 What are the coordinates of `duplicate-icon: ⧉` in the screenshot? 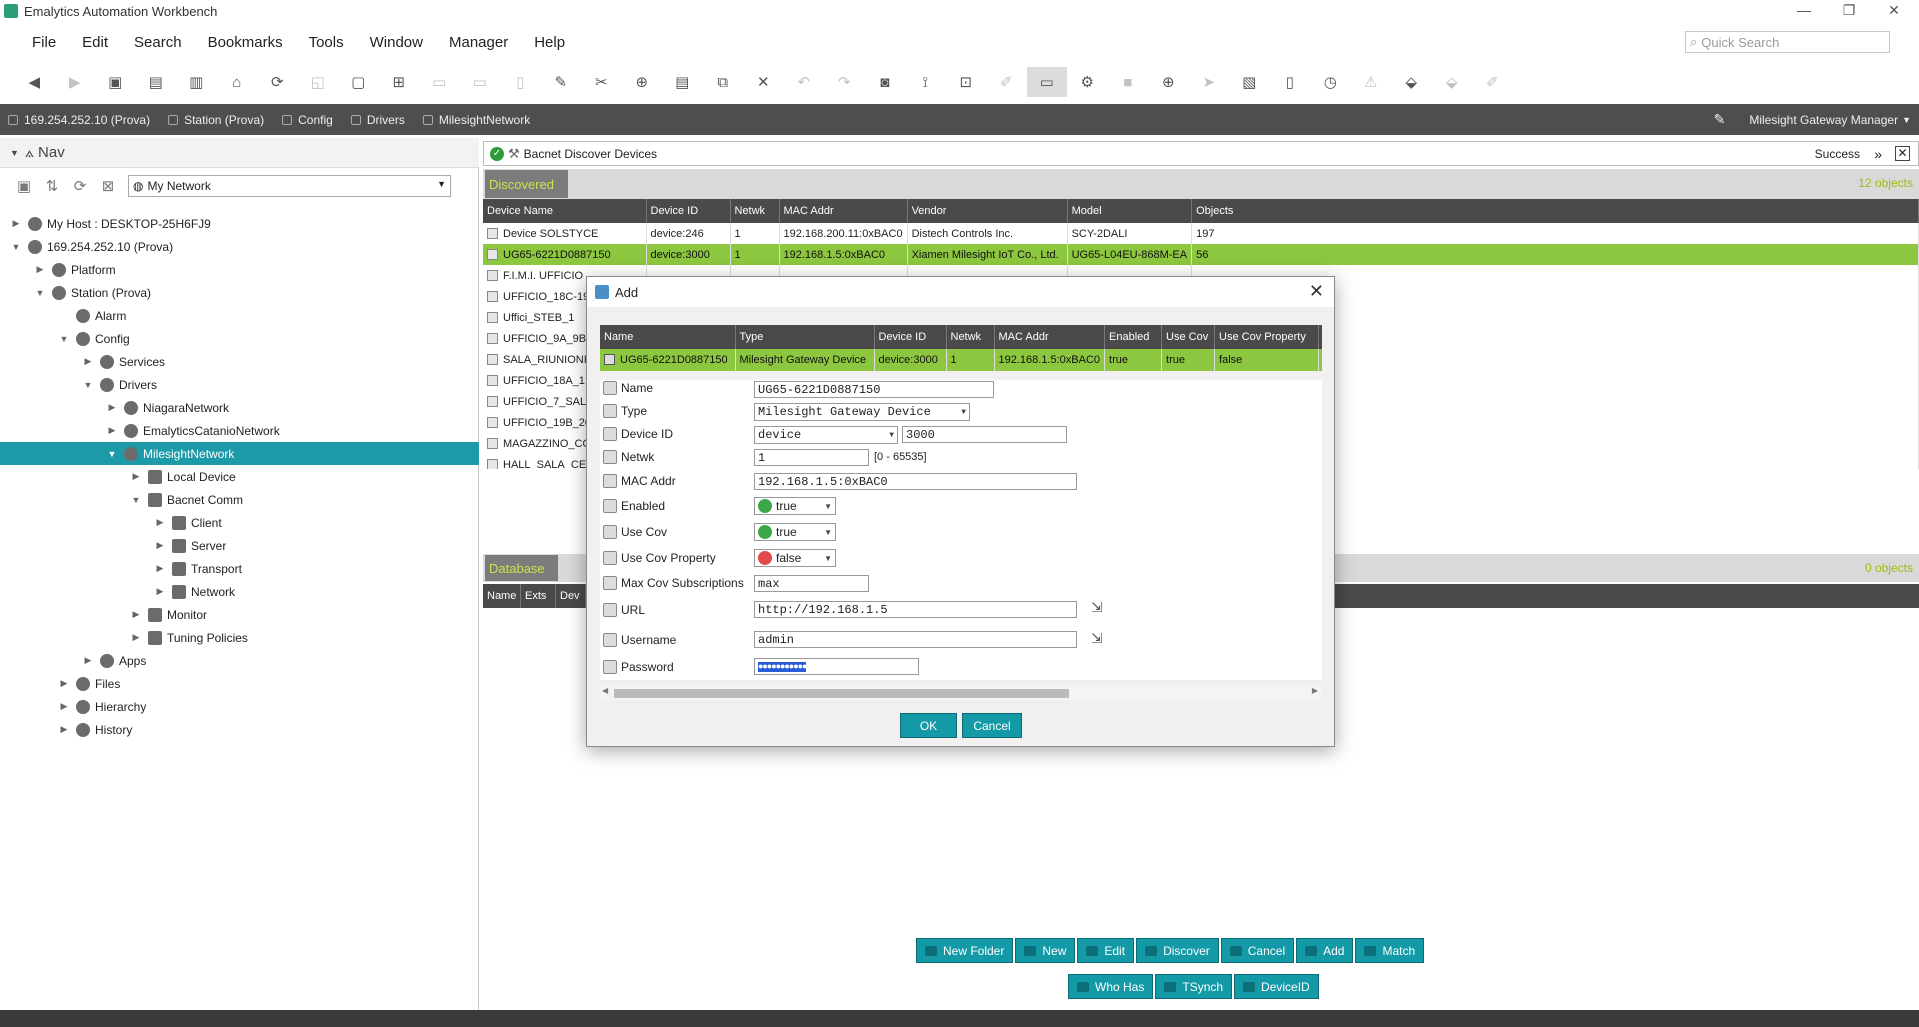 It's located at (723, 82).